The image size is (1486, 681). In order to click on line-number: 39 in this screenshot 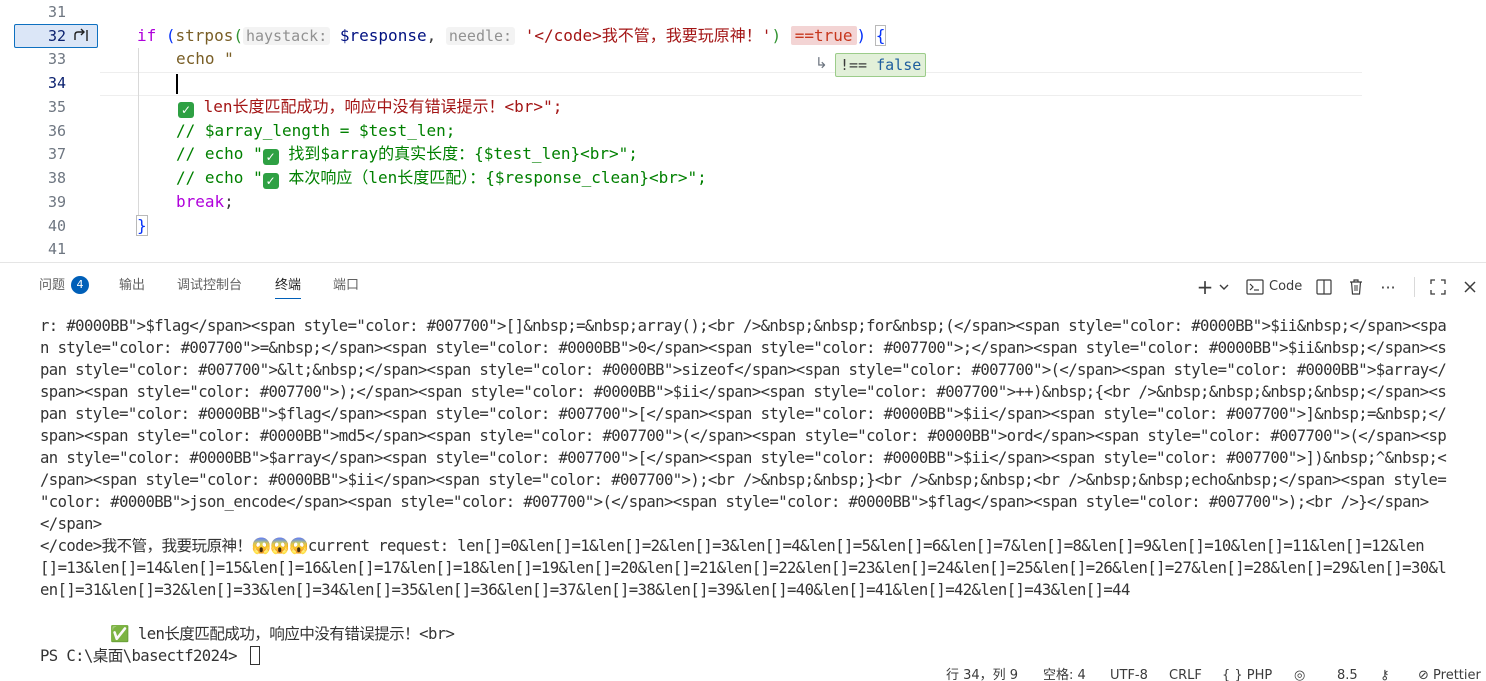, I will do `click(56, 202)`.